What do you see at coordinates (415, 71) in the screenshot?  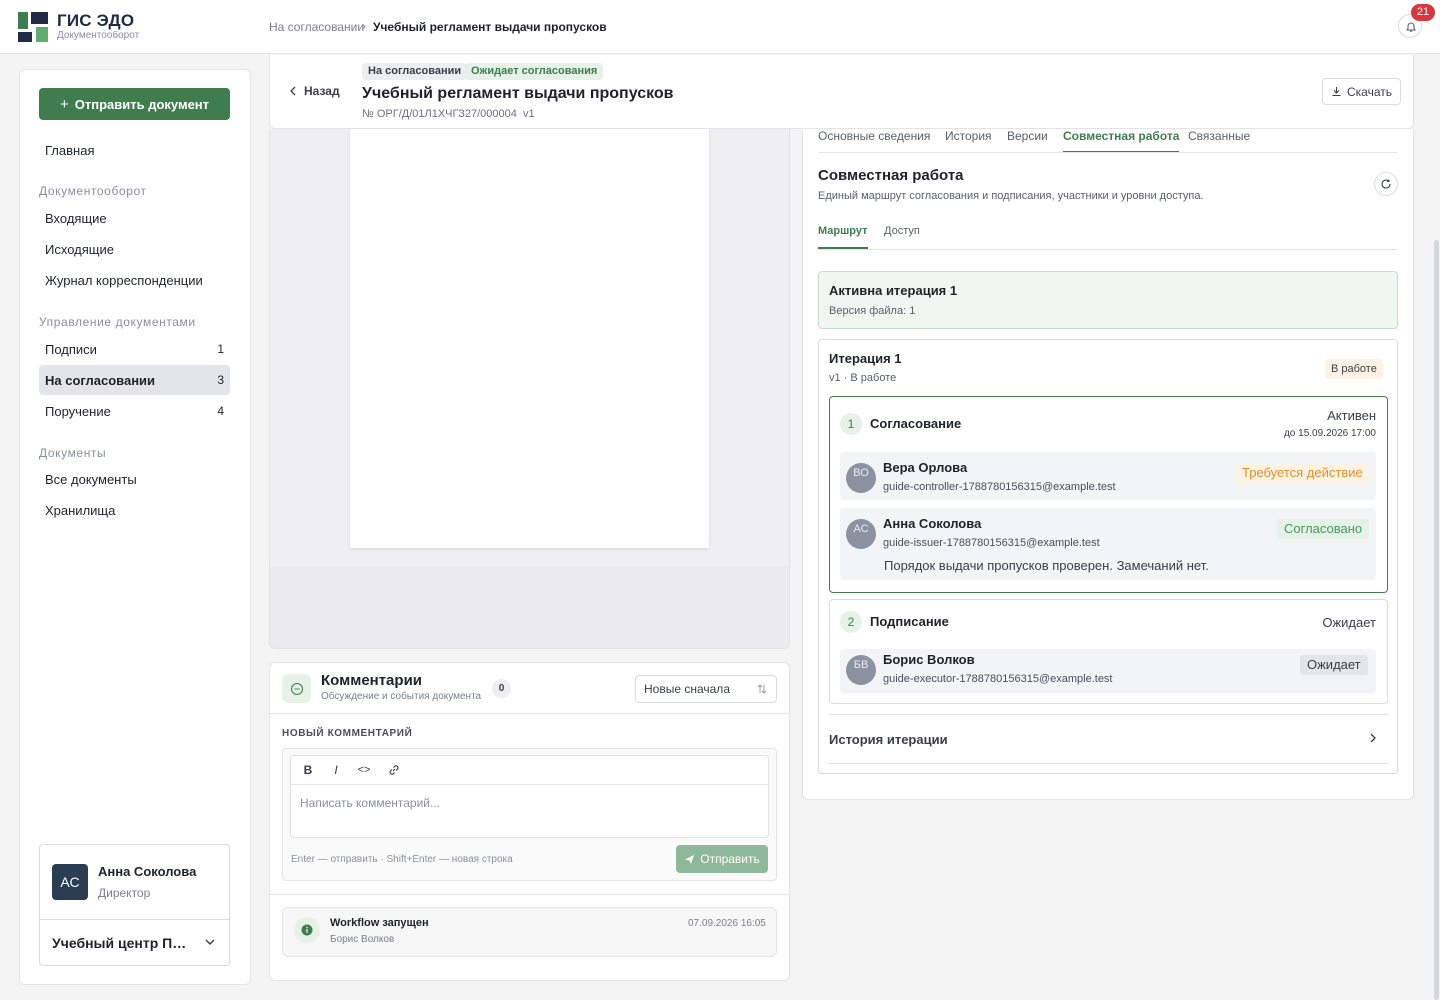 I see `status-badge: На согласовании` at bounding box center [415, 71].